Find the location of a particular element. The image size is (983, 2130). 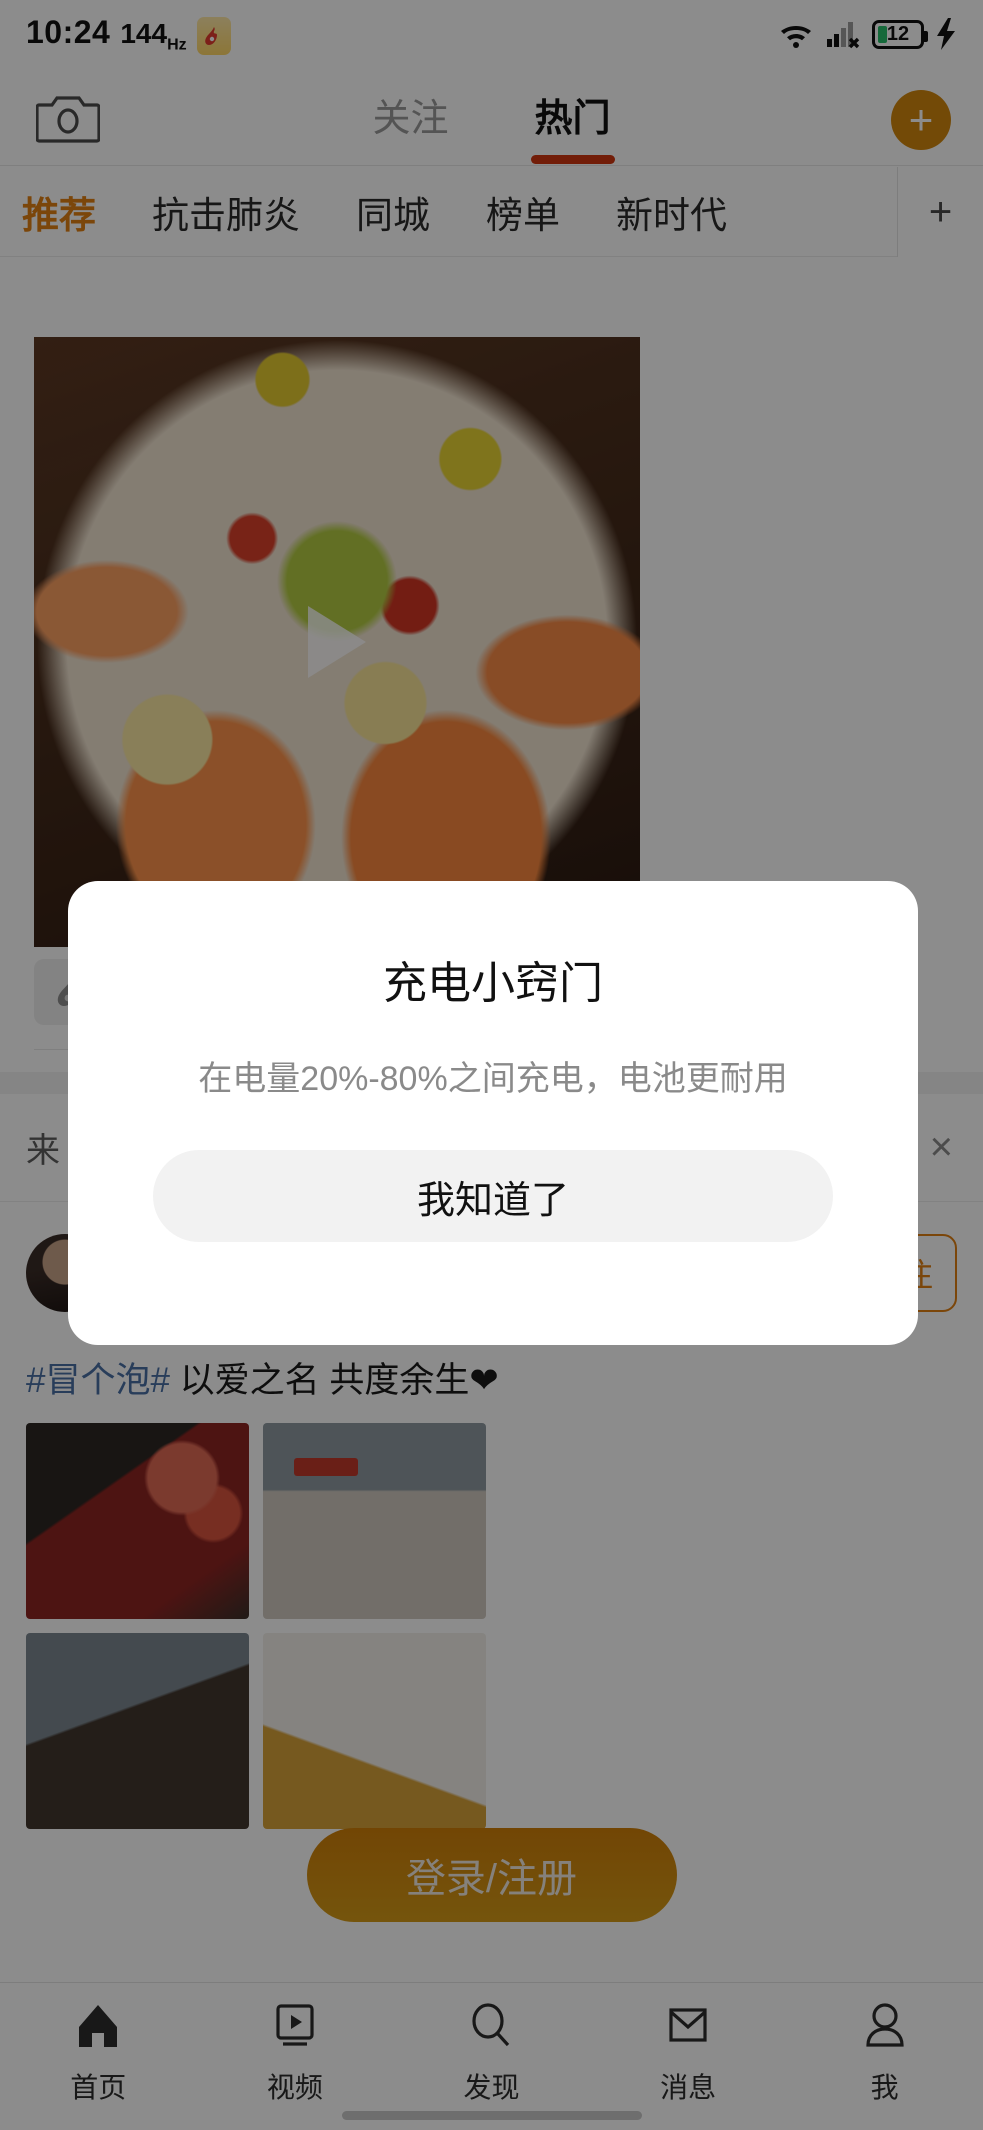

dialog-confirm-button: 我知道了 is located at coordinates (493, 1196).